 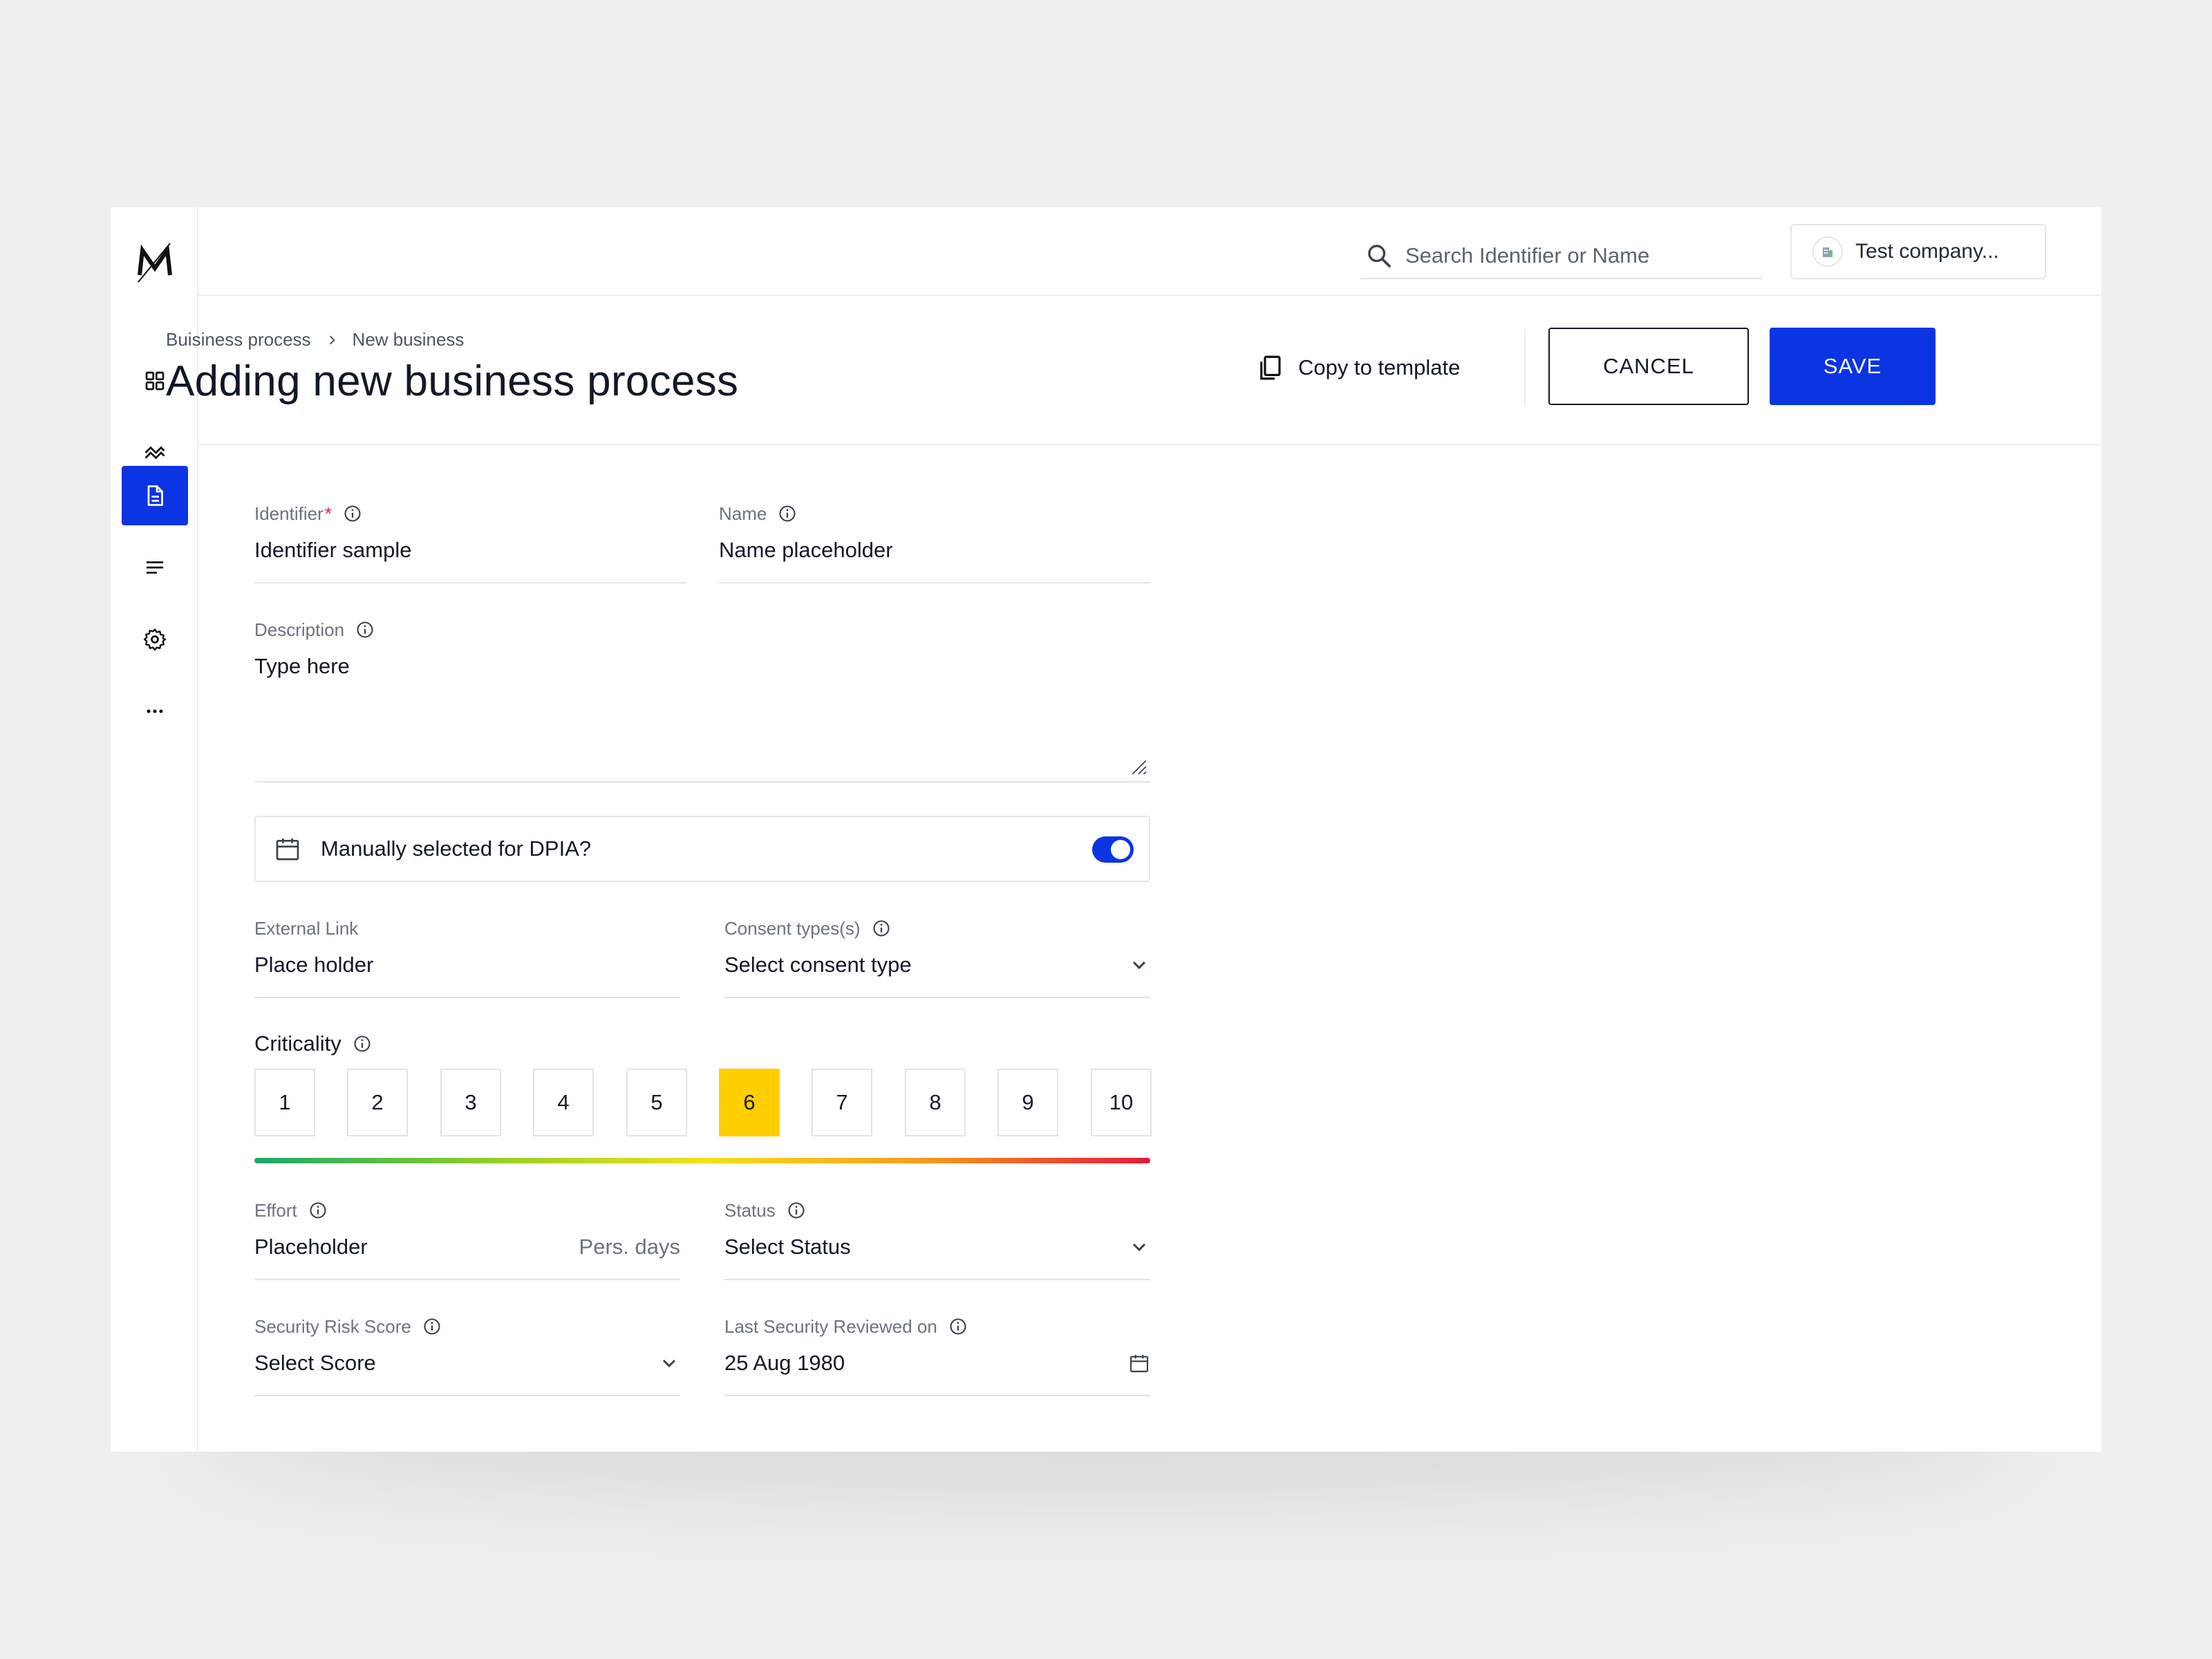 I want to click on consent-label: Consent types(s), so click(x=793, y=928).